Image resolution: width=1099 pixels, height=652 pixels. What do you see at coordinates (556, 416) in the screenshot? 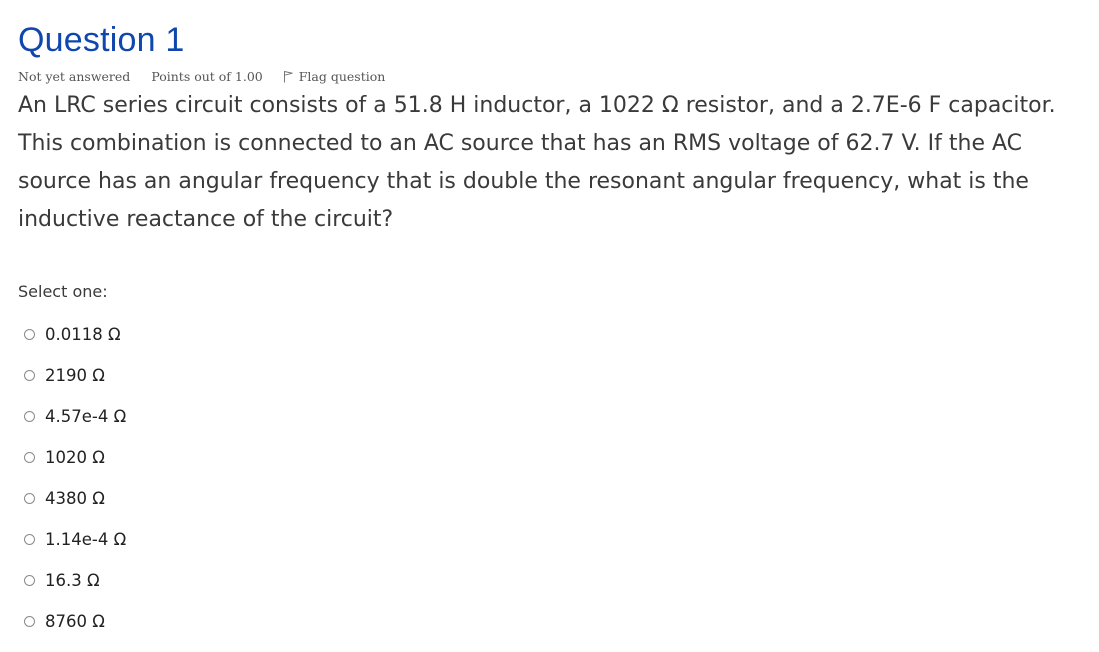
I see `answer-option-3: 4.57e-4 Ω` at bounding box center [556, 416].